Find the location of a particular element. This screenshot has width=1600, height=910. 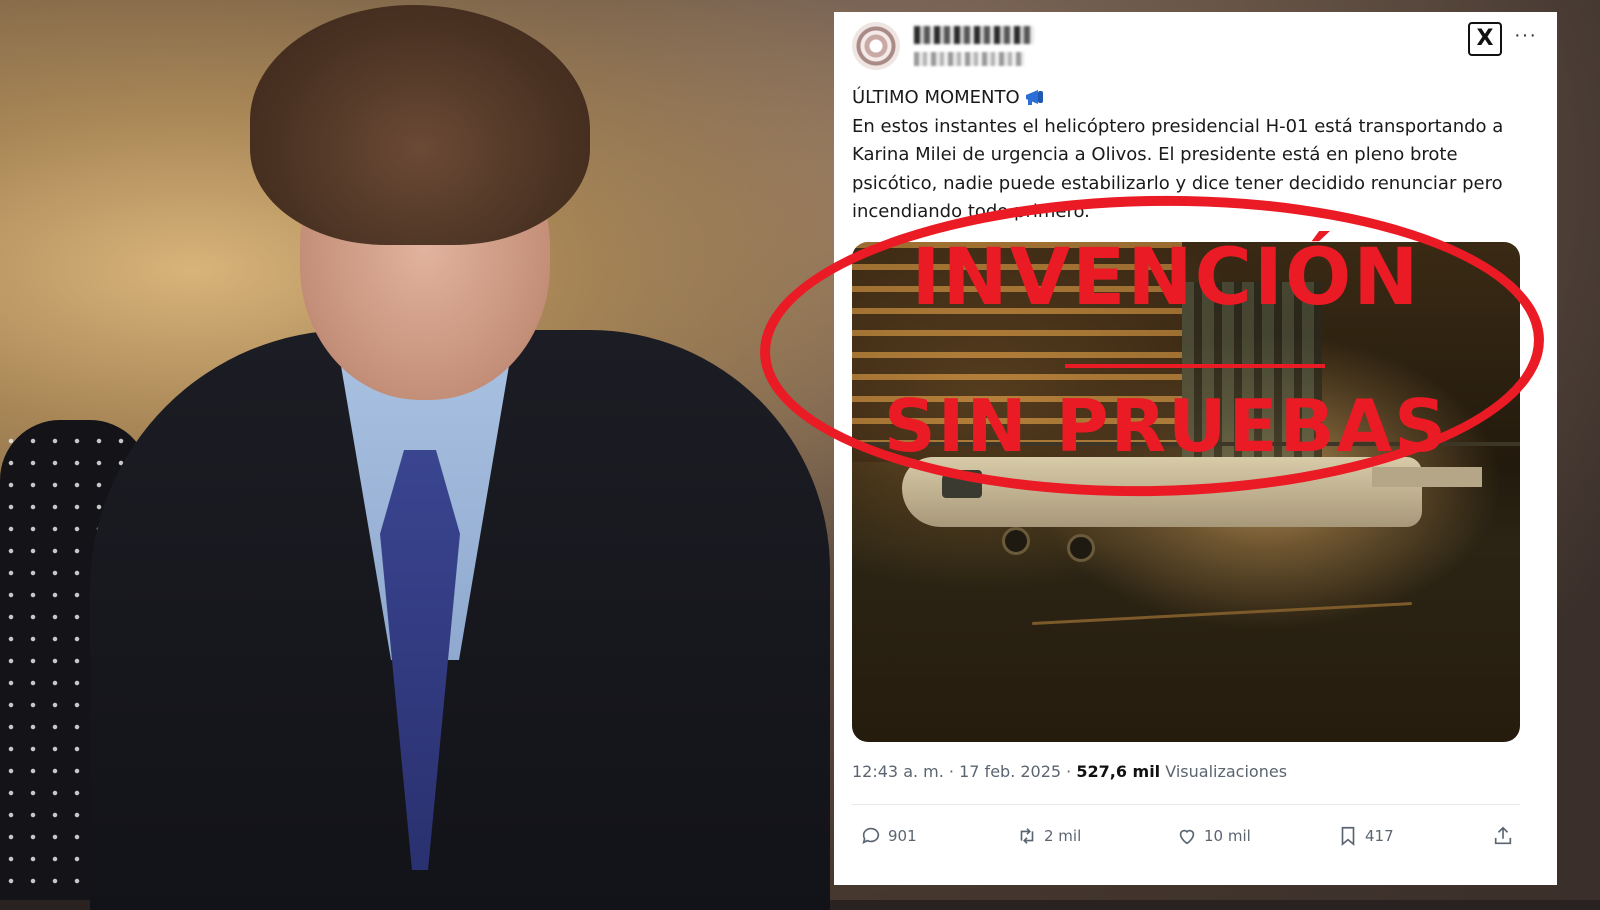

tweet-date: 17 feb. 2025 is located at coordinates (1010, 771).